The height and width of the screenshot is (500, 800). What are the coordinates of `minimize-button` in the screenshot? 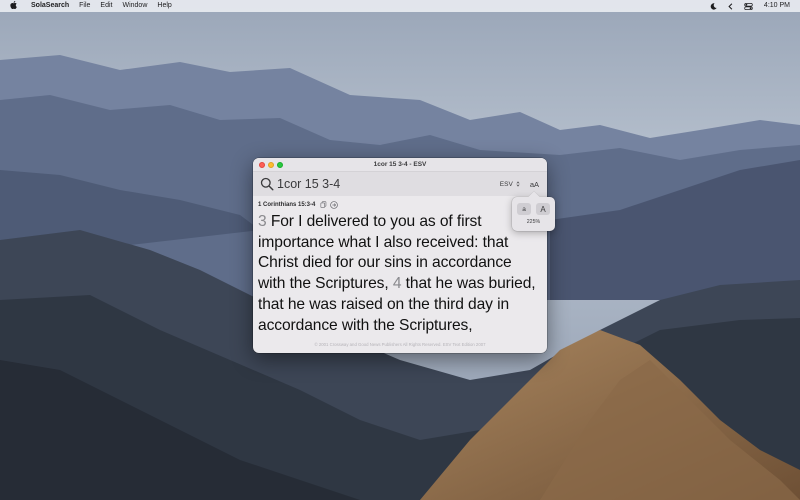 It's located at (271, 165).